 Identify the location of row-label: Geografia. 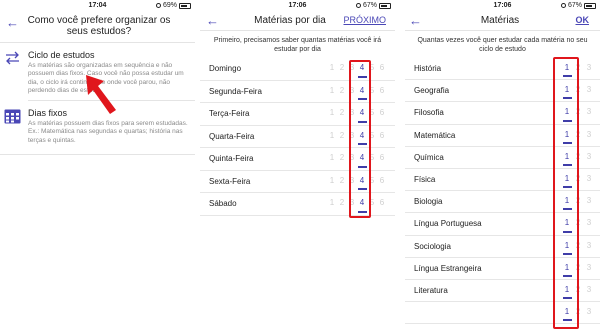
(432, 91).